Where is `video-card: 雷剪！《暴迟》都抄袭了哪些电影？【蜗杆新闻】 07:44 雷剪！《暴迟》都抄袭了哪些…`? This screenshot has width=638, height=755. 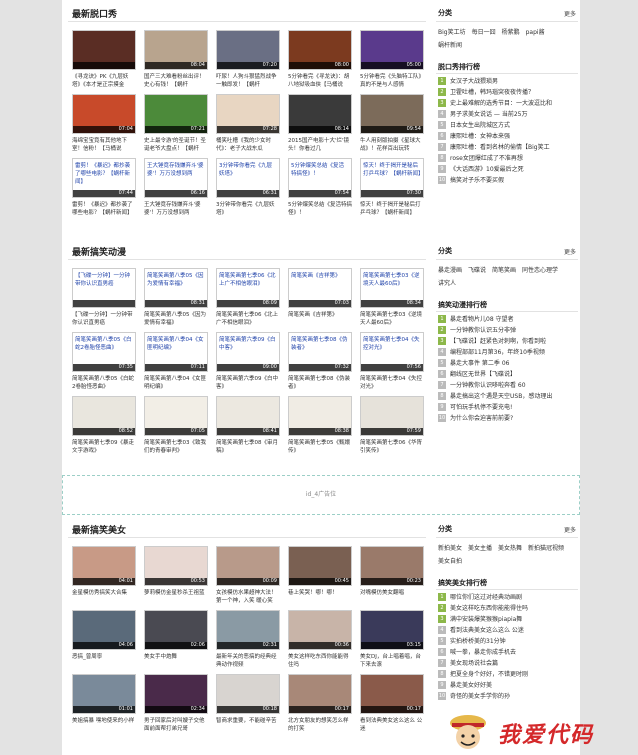 video-card: 雷剪！《暴迟》都抄袭了哪些电影？【蜗杆新闻】 07:44 雷剪！《暴迟》都抄袭了哪些… is located at coordinates (104, 188).